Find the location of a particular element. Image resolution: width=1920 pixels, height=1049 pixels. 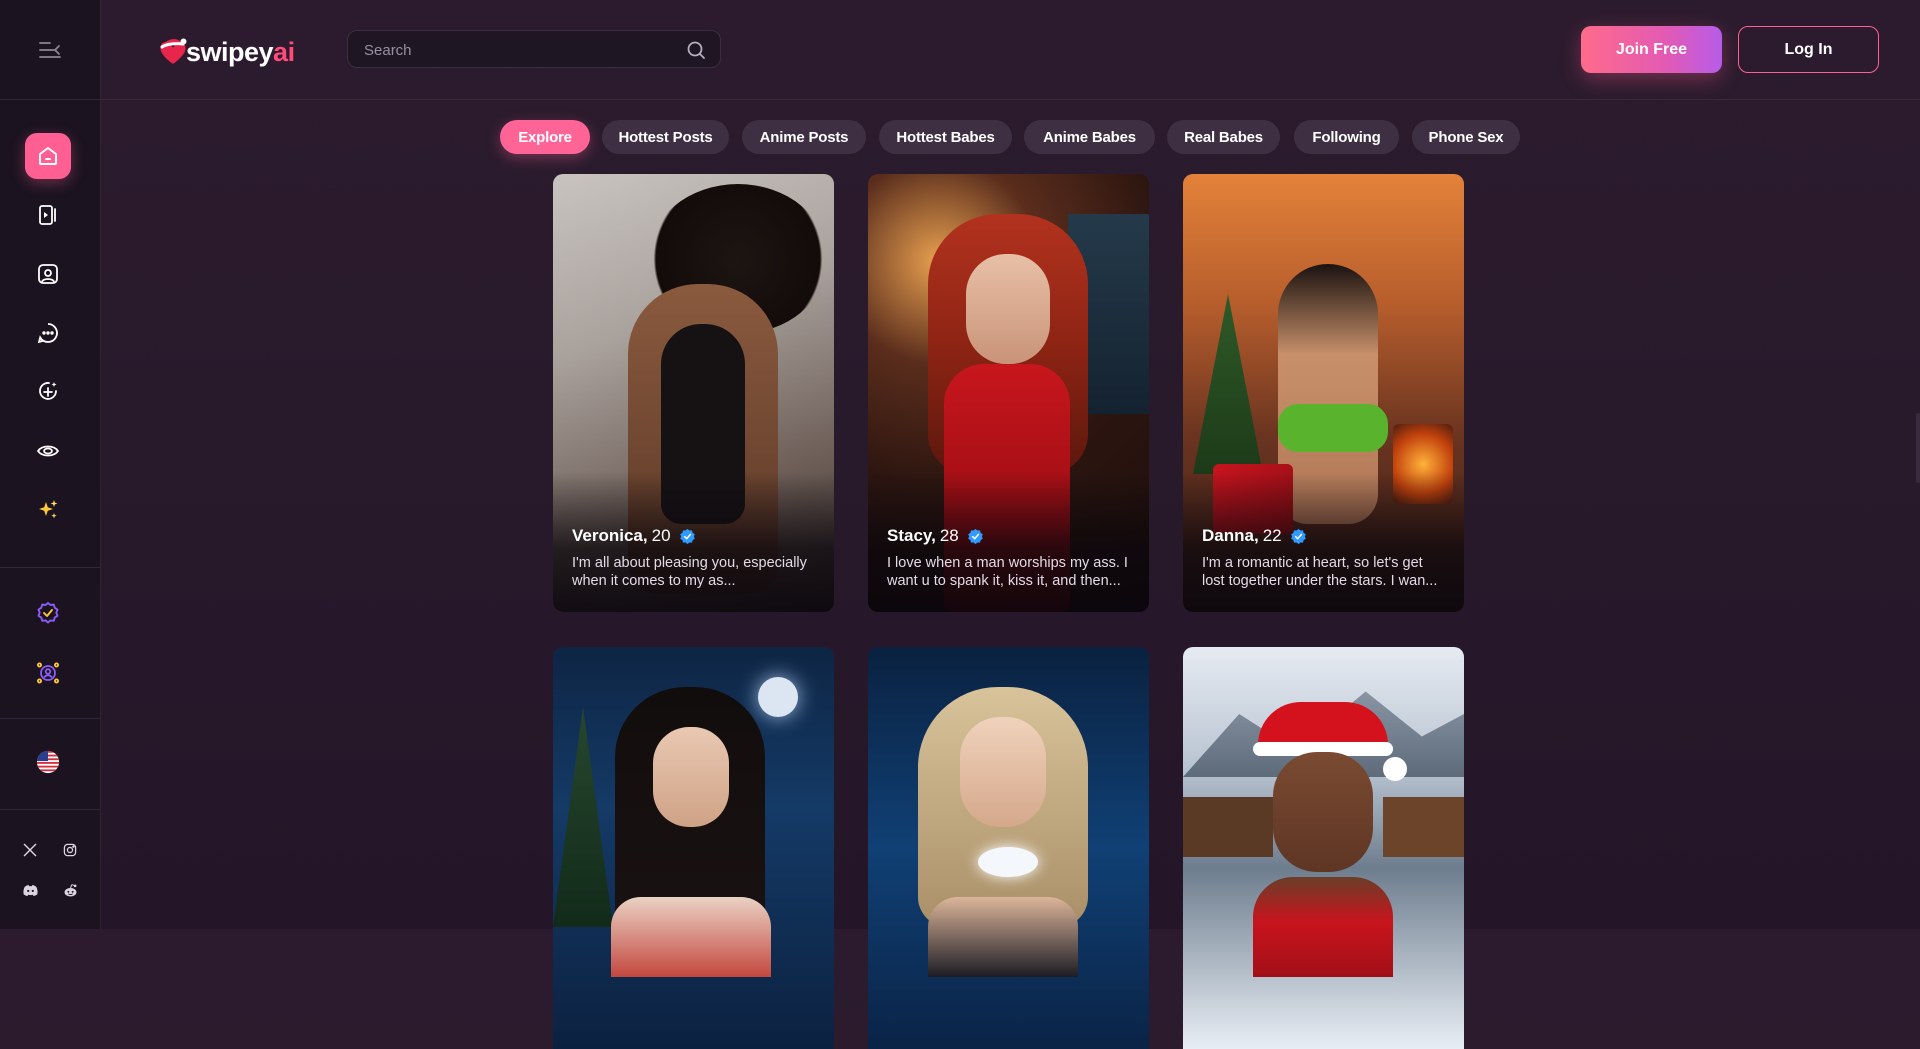

eye-icon is located at coordinates (48, 451).